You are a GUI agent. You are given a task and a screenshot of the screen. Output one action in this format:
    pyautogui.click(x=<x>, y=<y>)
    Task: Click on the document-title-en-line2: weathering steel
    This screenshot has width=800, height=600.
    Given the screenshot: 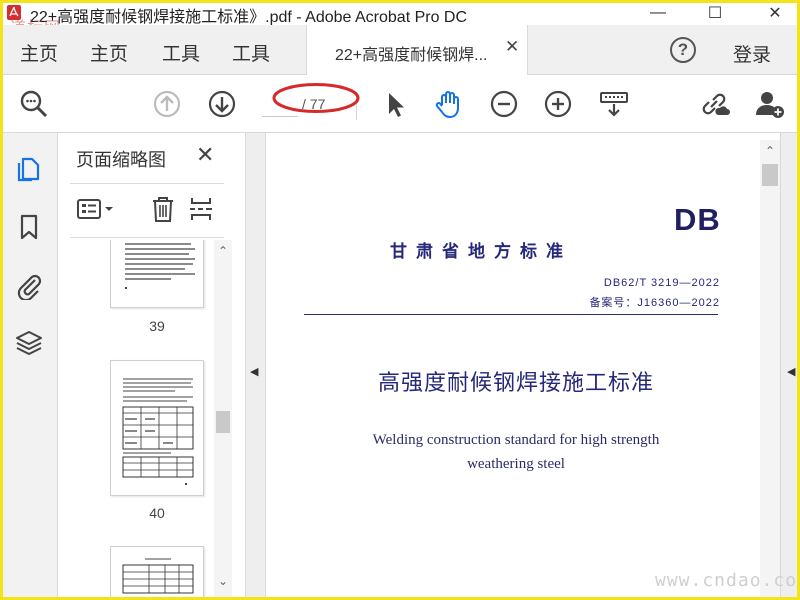 What is the action you would take?
    pyautogui.click(x=516, y=464)
    